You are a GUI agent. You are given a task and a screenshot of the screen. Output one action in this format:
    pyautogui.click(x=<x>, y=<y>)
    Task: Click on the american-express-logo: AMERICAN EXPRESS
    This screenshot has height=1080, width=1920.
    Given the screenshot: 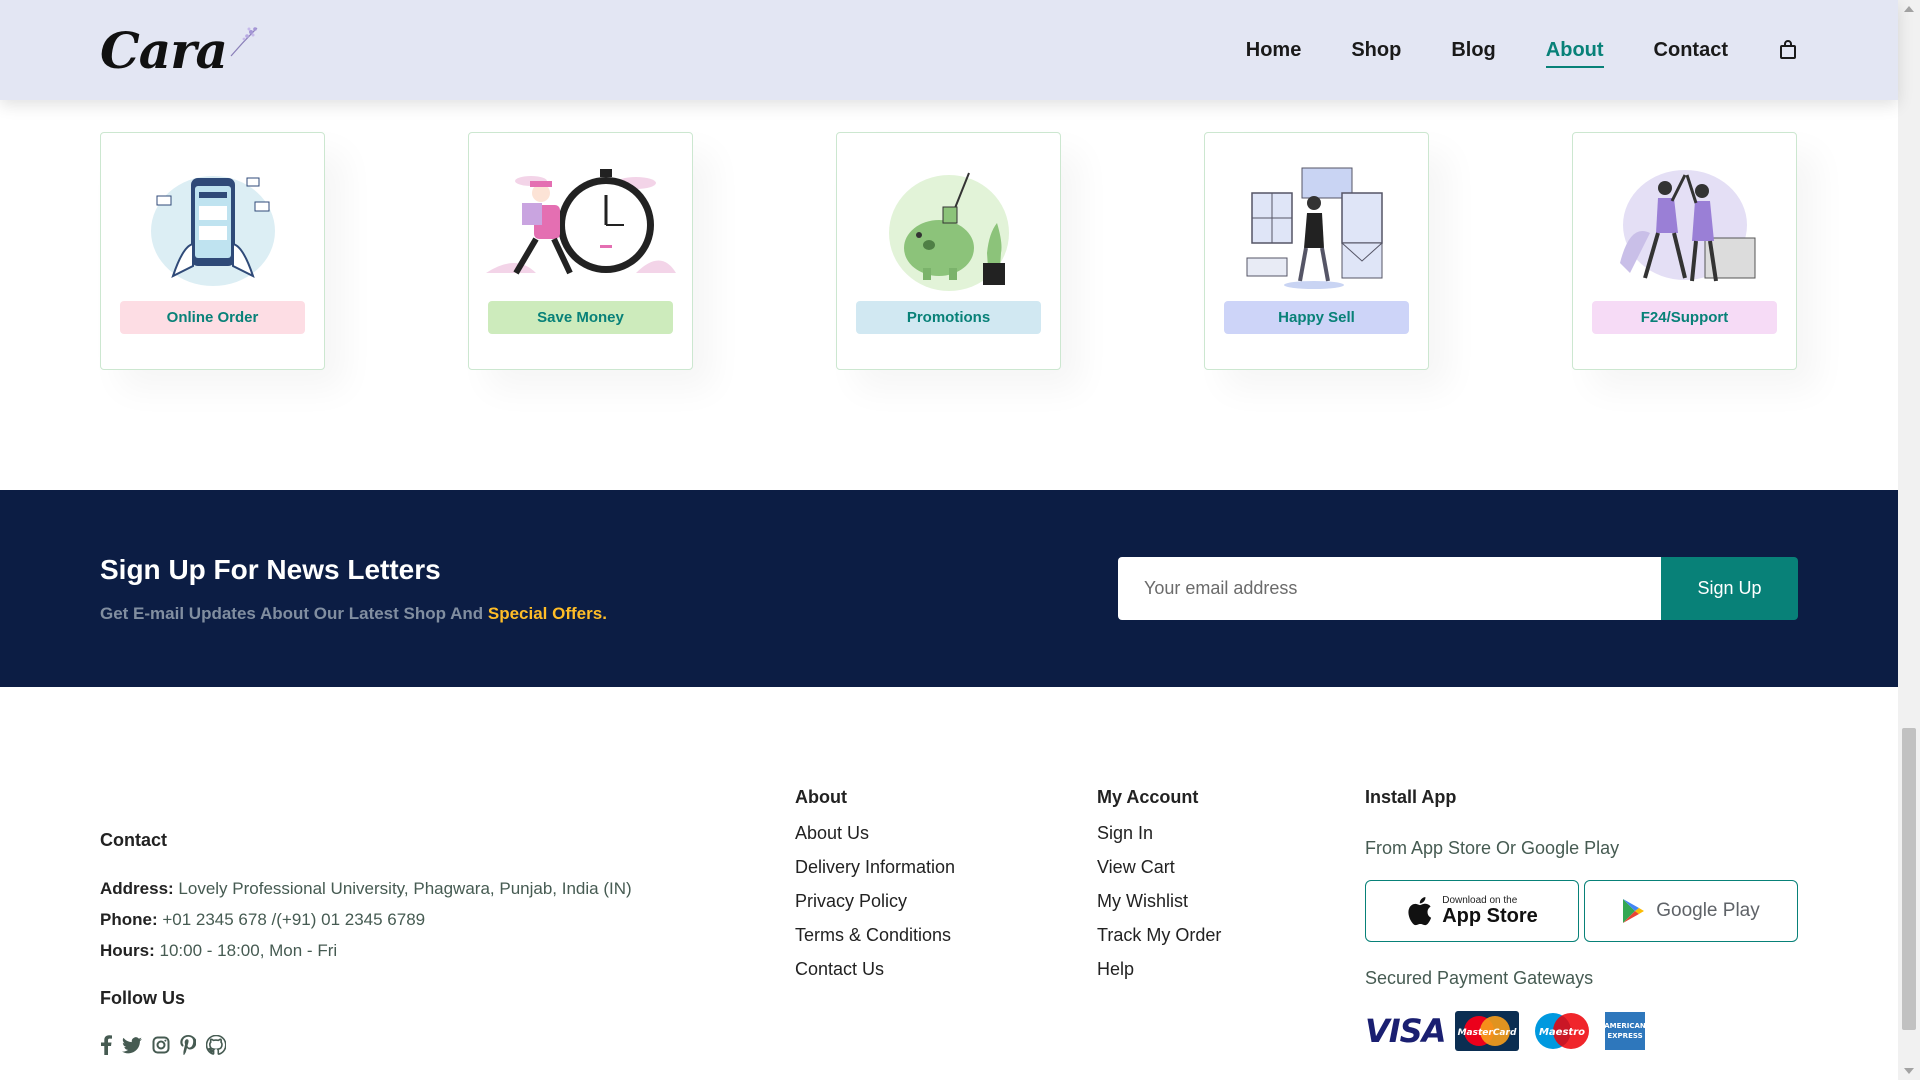 What is the action you would take?
    pyautogui.click(x=1625, y=1031)
    